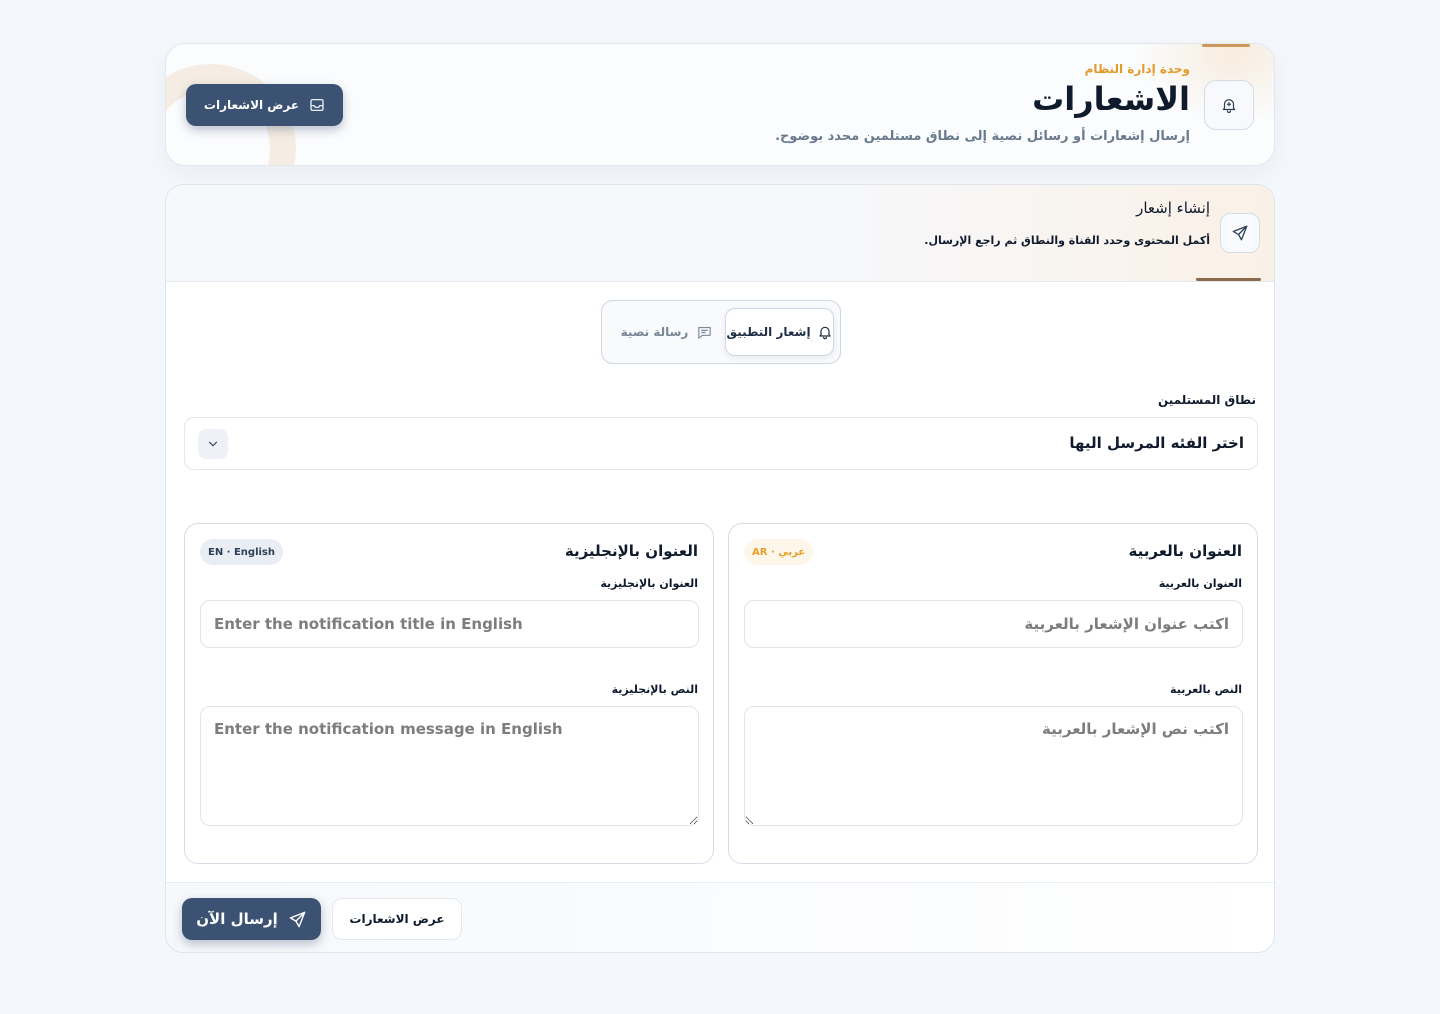 The height and width of the screenshot is (1014, 1440). I want to click on decorative-bar, so click(1226, 45).